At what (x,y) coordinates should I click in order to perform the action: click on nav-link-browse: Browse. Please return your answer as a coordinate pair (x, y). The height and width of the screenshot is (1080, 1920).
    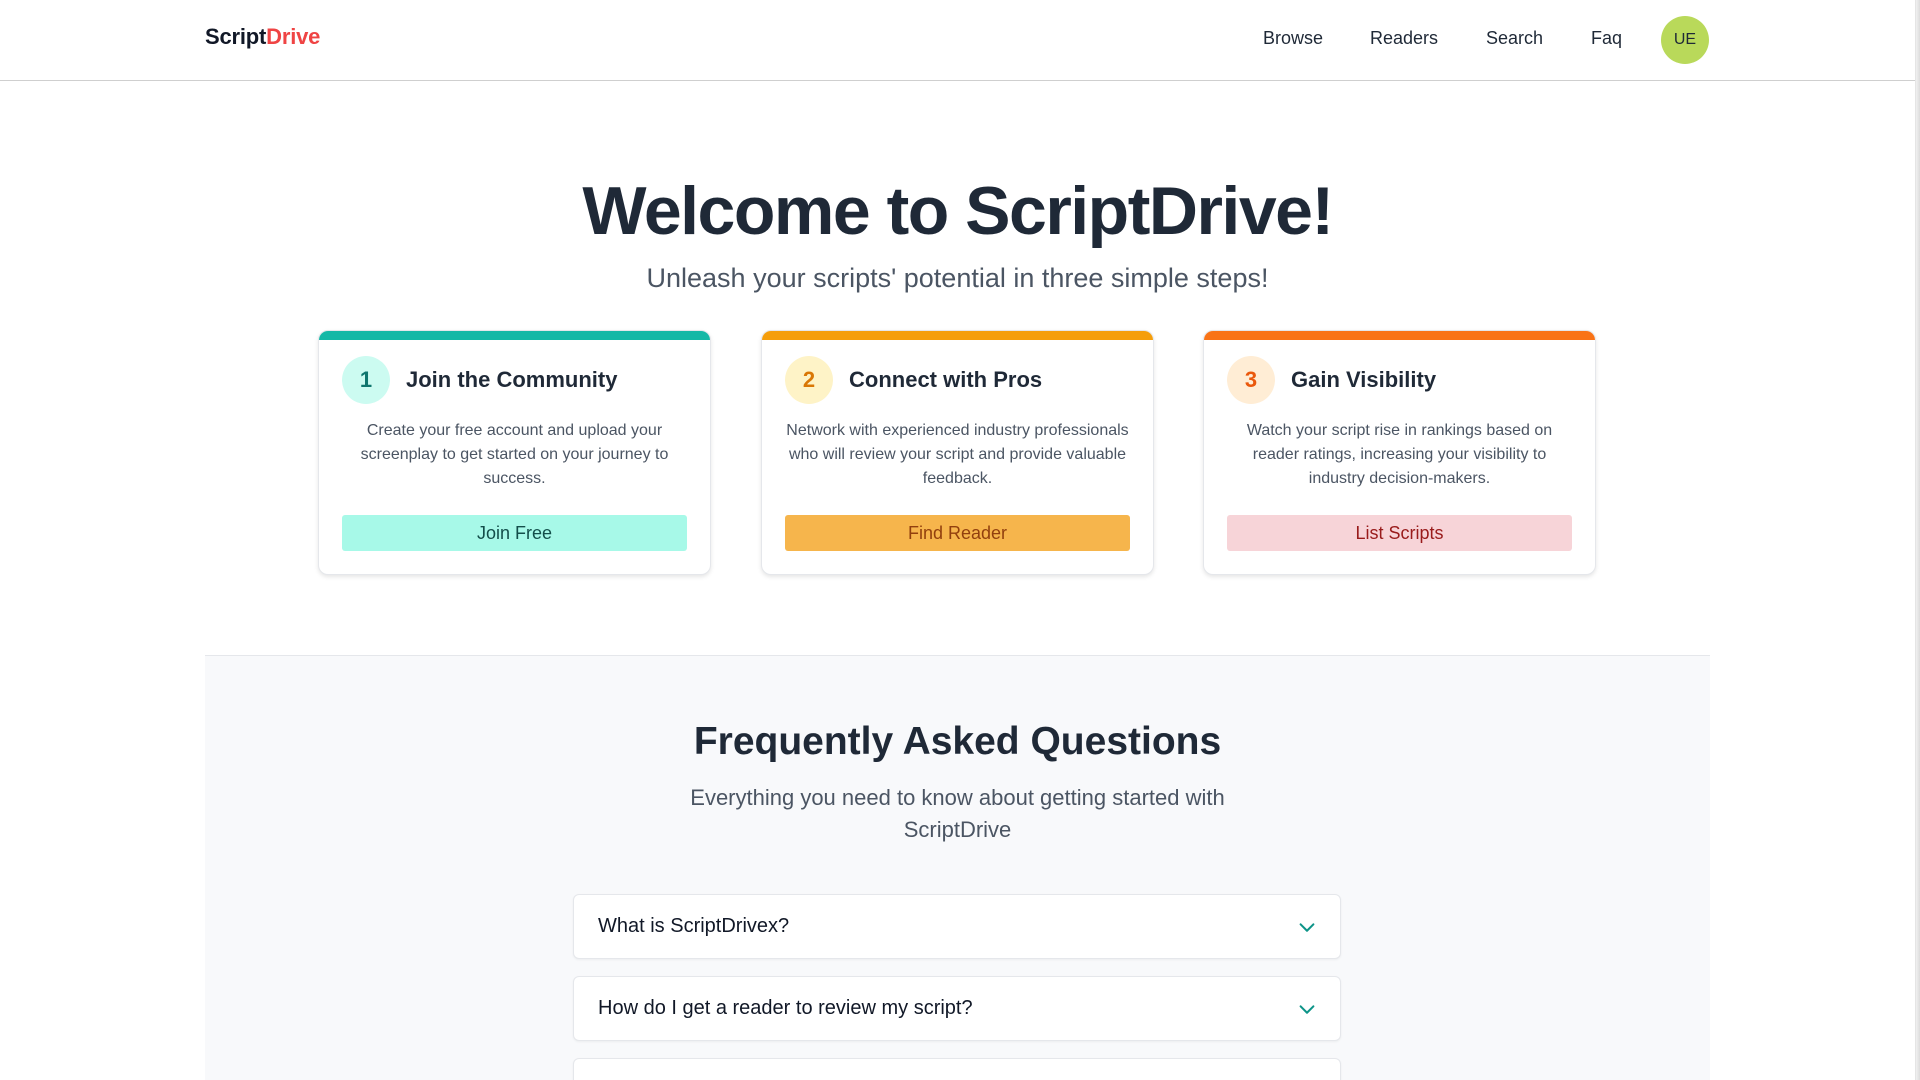
    Looking at the image, I should click on (1293, 38).